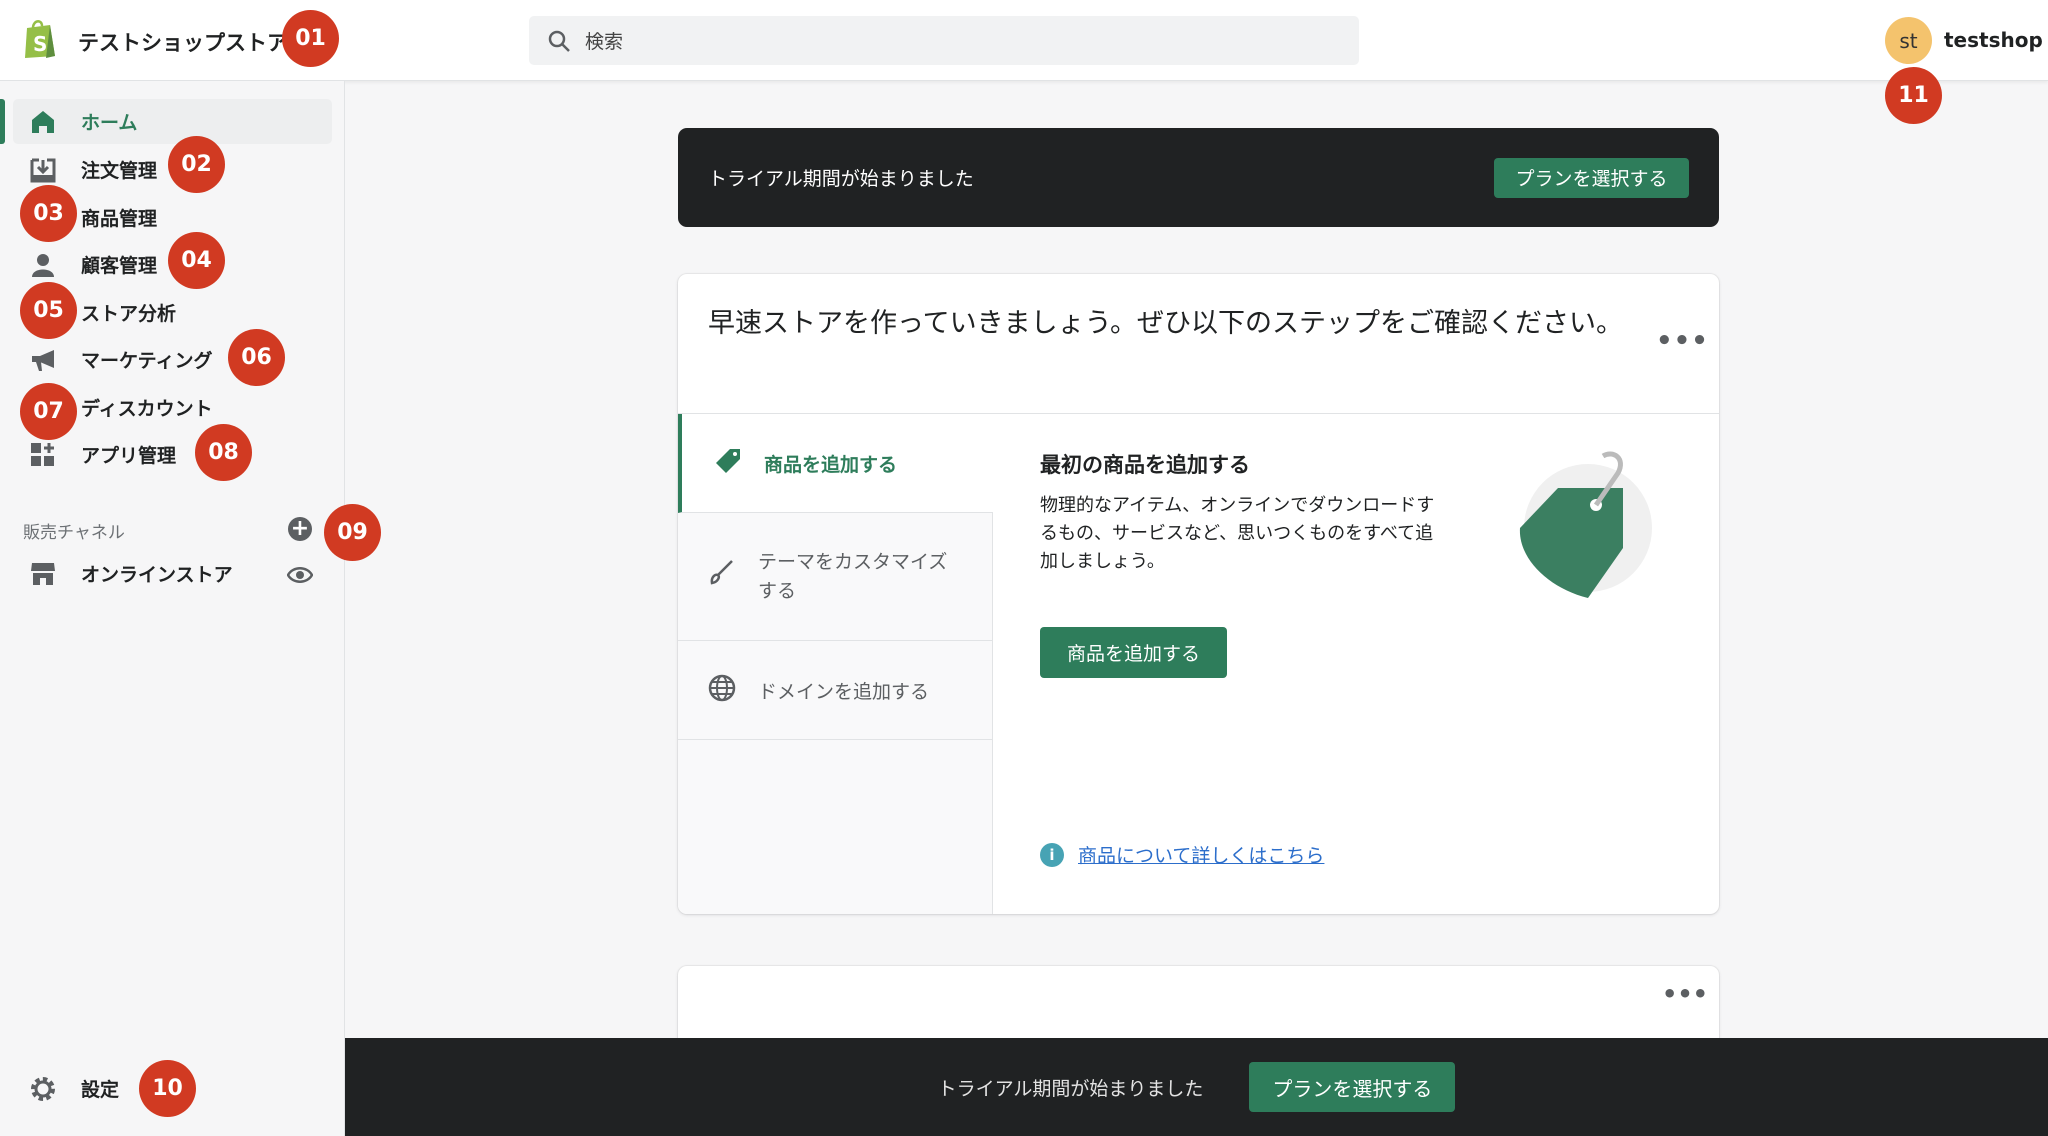 This screenshot has height=1136, width=2048. What do you see at coordinates (1352, 1087) in the screenshot?
I see `bottom-select-plan-button: プランを選択する` at bounding box center [1352, 1087].